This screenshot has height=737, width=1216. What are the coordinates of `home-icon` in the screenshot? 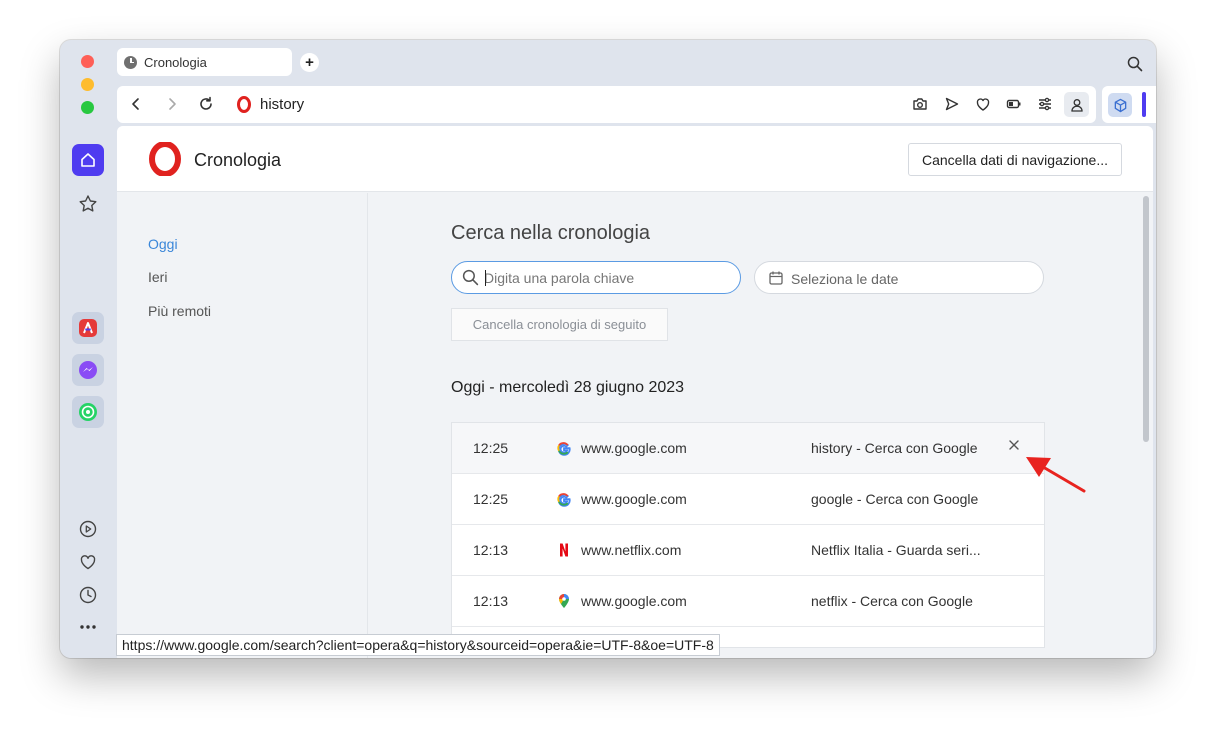 It's located at (88, 160).